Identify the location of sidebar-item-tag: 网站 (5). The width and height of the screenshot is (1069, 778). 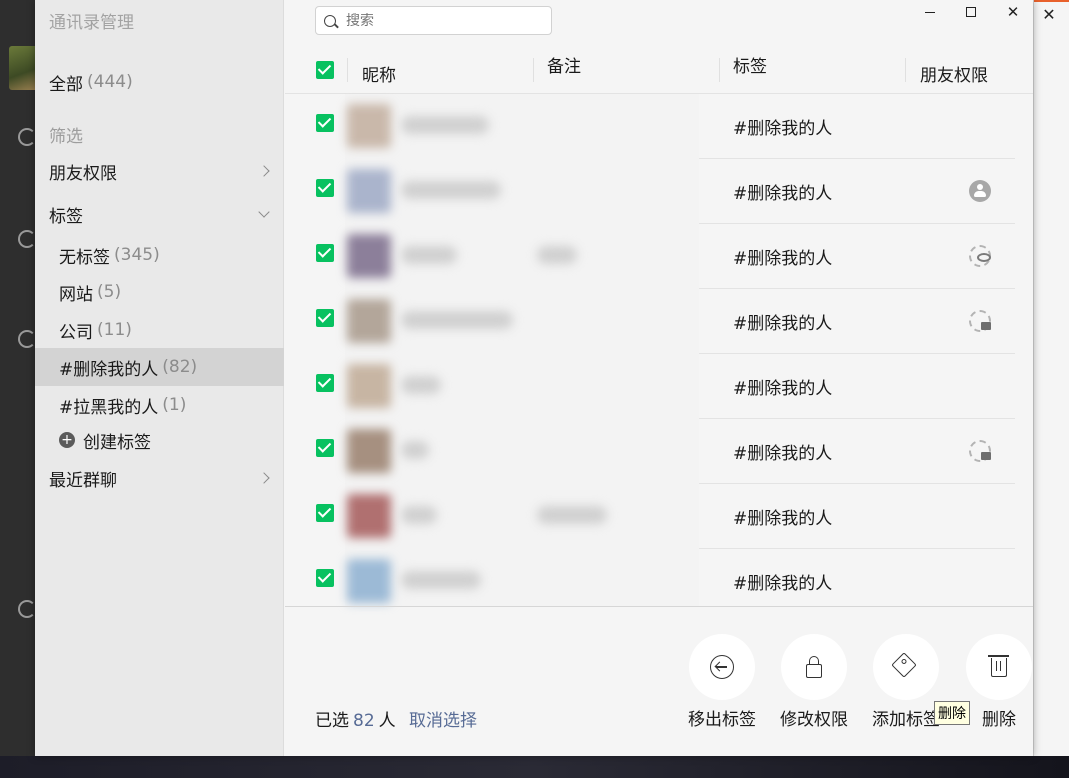
(159, 292).